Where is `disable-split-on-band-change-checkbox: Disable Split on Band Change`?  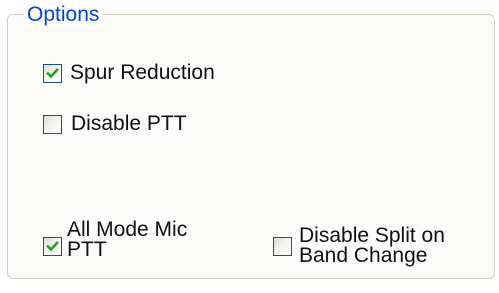 disable-split-on-band-change-checkbox: Disable Split on Band Change is located at coordinates (381, 245).